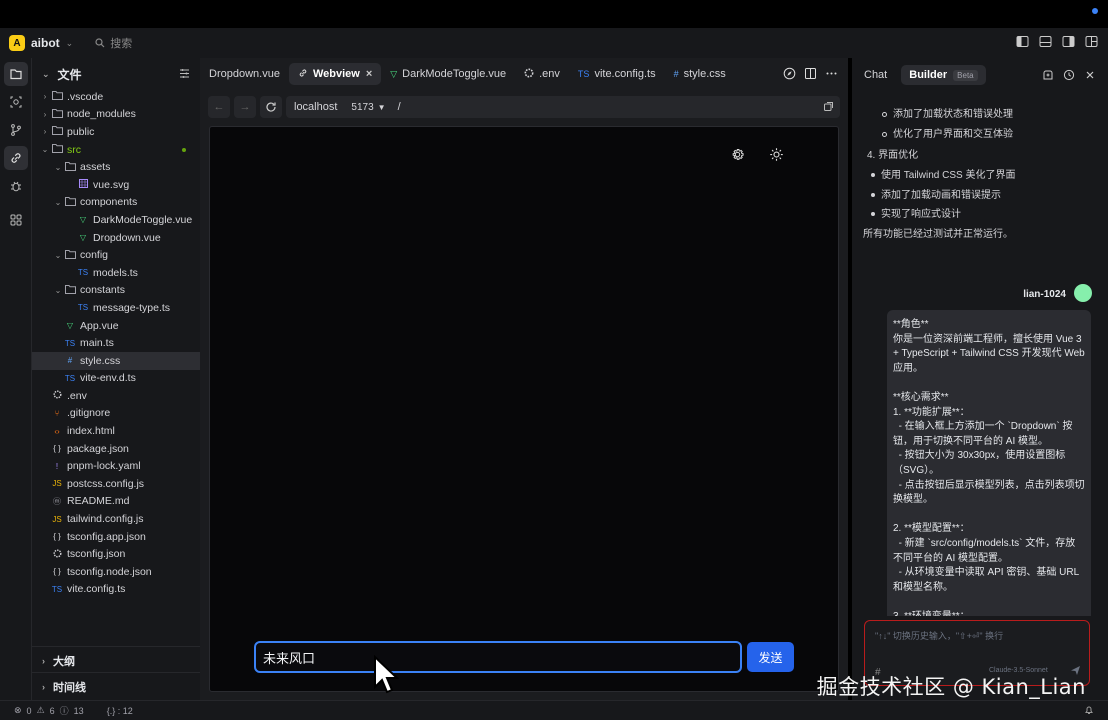  What do you see at coordinates (700, 74) in the screenshot?
I see `tab-style-css: # style.css` at bounding box center [700, 74].